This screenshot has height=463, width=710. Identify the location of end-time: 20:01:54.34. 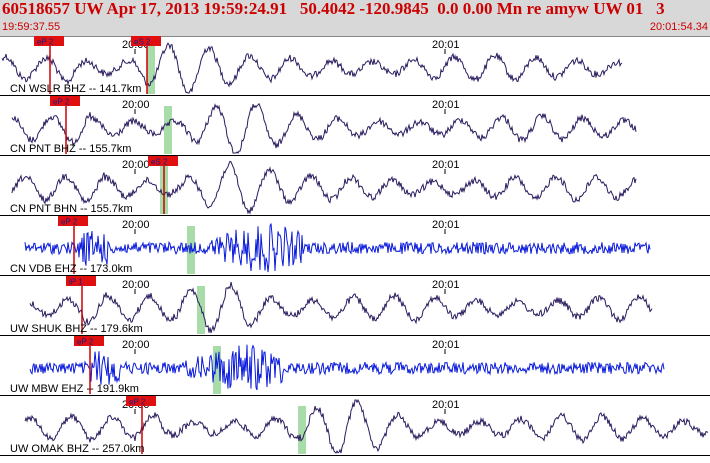
(678, 27).